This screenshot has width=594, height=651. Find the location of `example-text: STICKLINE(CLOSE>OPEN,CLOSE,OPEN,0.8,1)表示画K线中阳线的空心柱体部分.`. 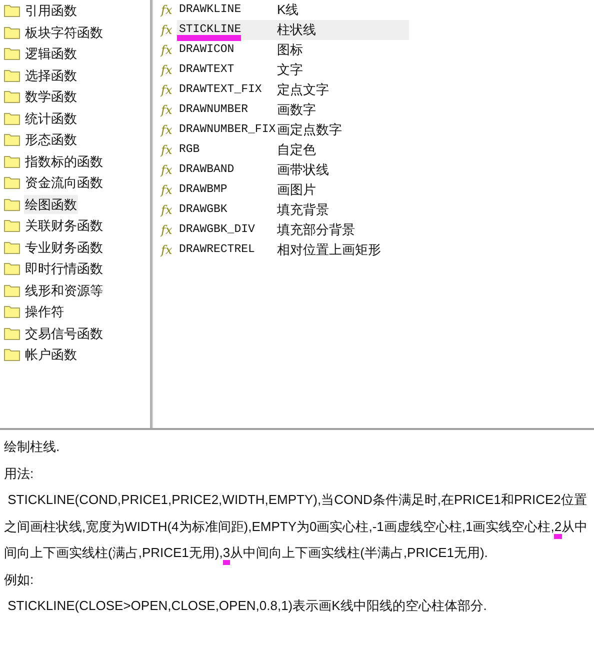

example-text: STICKLINE(CLOSE>OPEN,CLOSE,OPEN,0.8,1)表示画K线中阳线的空心柱体部分. is located at coordinates (247, 606).